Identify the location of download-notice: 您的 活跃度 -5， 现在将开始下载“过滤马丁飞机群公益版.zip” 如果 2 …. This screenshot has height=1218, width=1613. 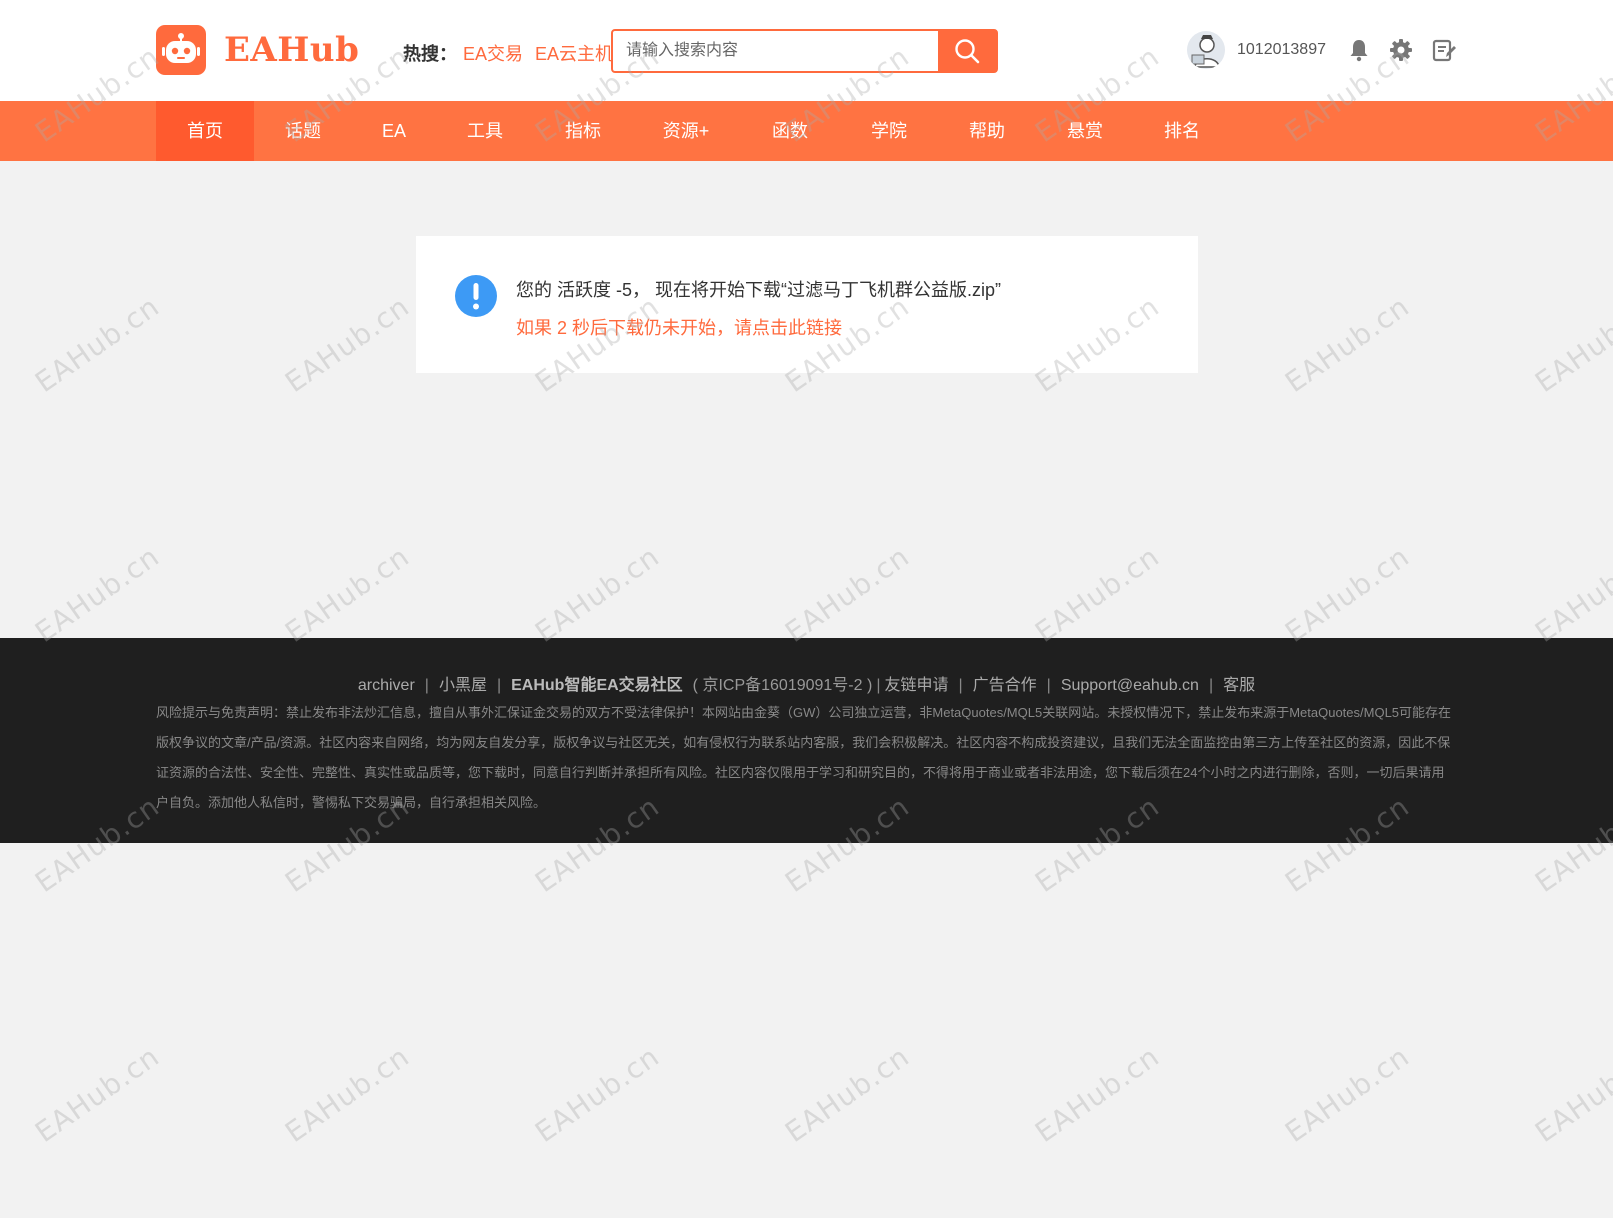
(807, 304).